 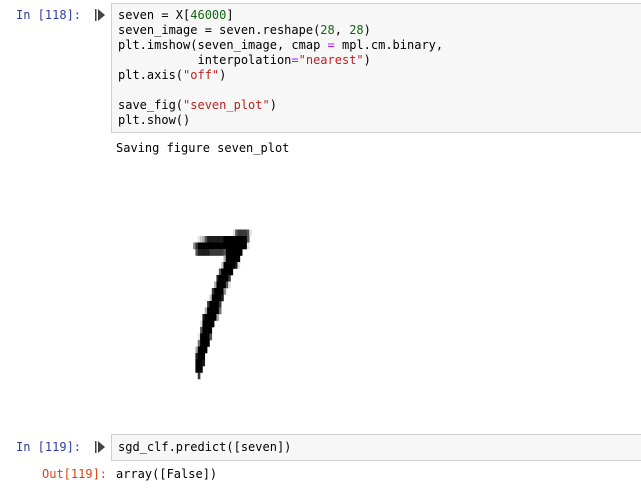 What do you see at coordinates (223, 45) in the screenshot?
I see `code-token: plt.imshow(seven_image, cmap` at bounding box center [223, 45].